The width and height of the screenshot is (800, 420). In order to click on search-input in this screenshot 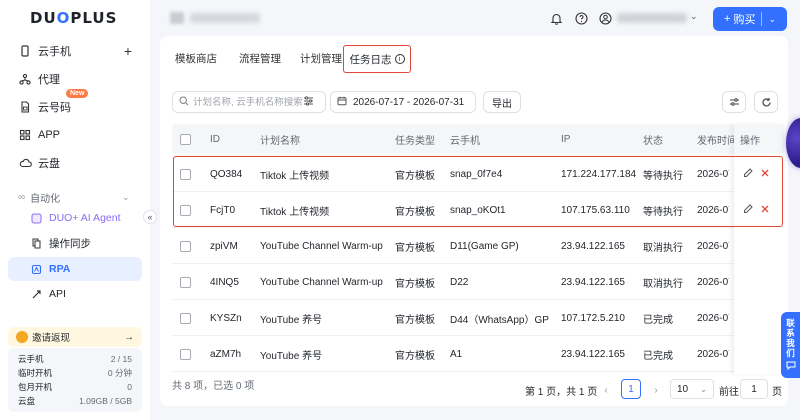, I will do `click(249, 102)`.